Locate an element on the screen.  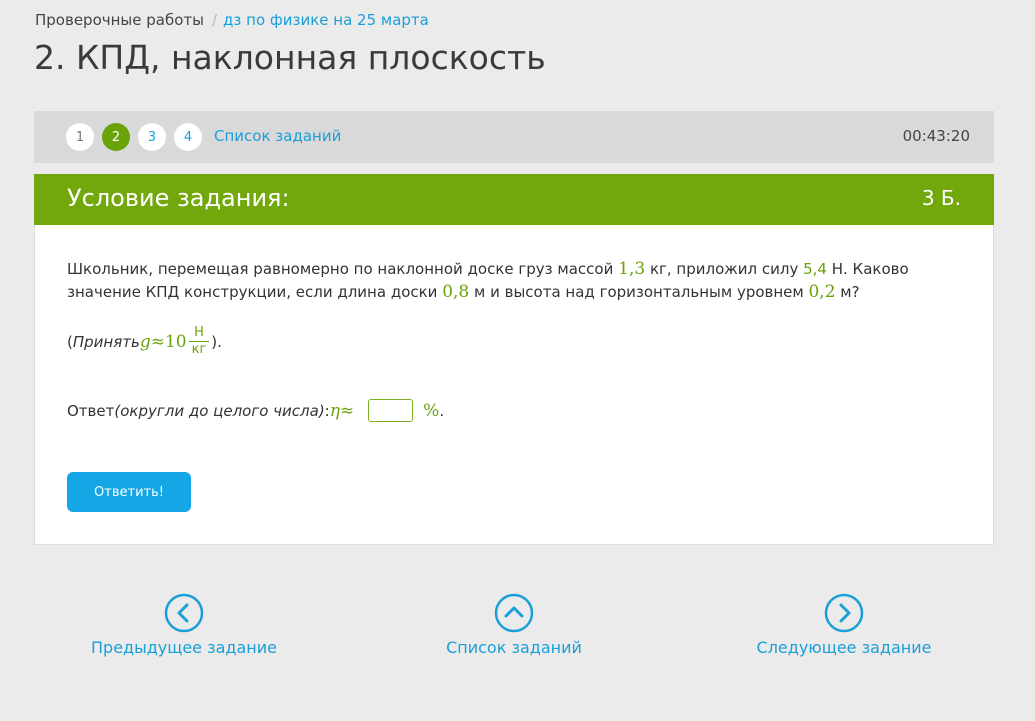
task-step-2: 2 is located at coordinates (116, 137).